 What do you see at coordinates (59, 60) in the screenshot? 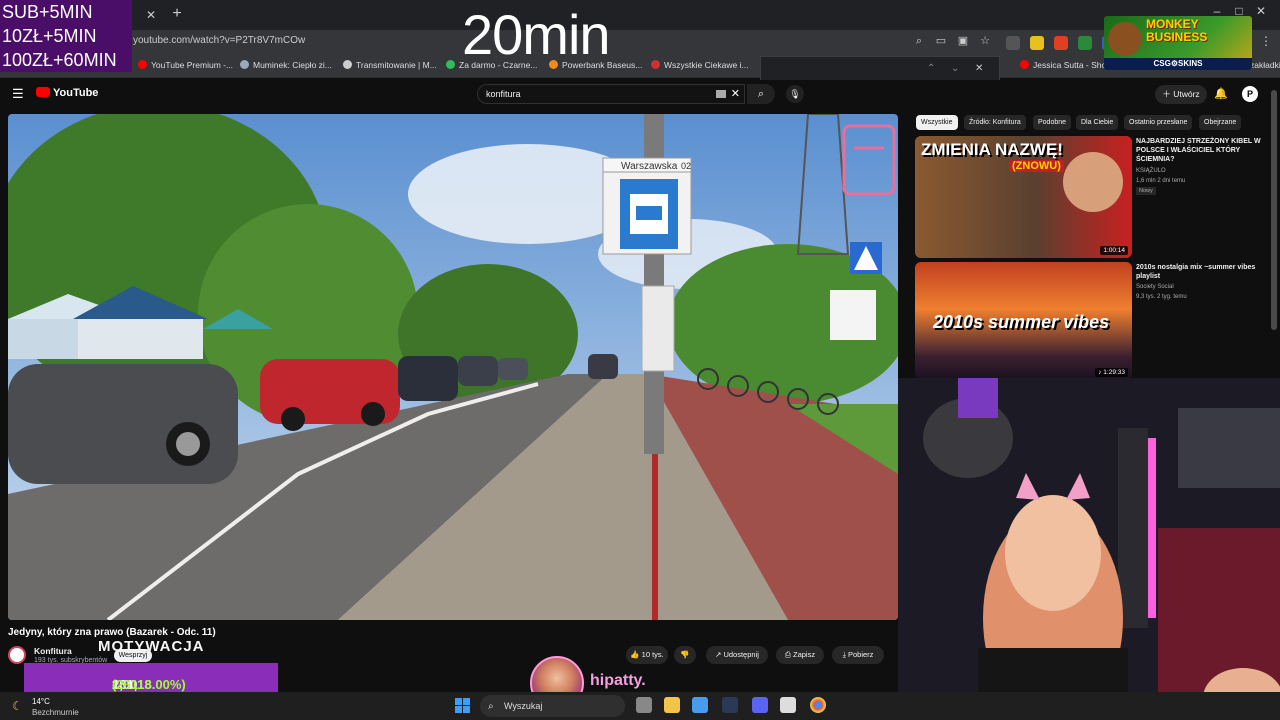
I see `goal-line: 100ZŁ+60MIN` at bounding box center [59, 60].